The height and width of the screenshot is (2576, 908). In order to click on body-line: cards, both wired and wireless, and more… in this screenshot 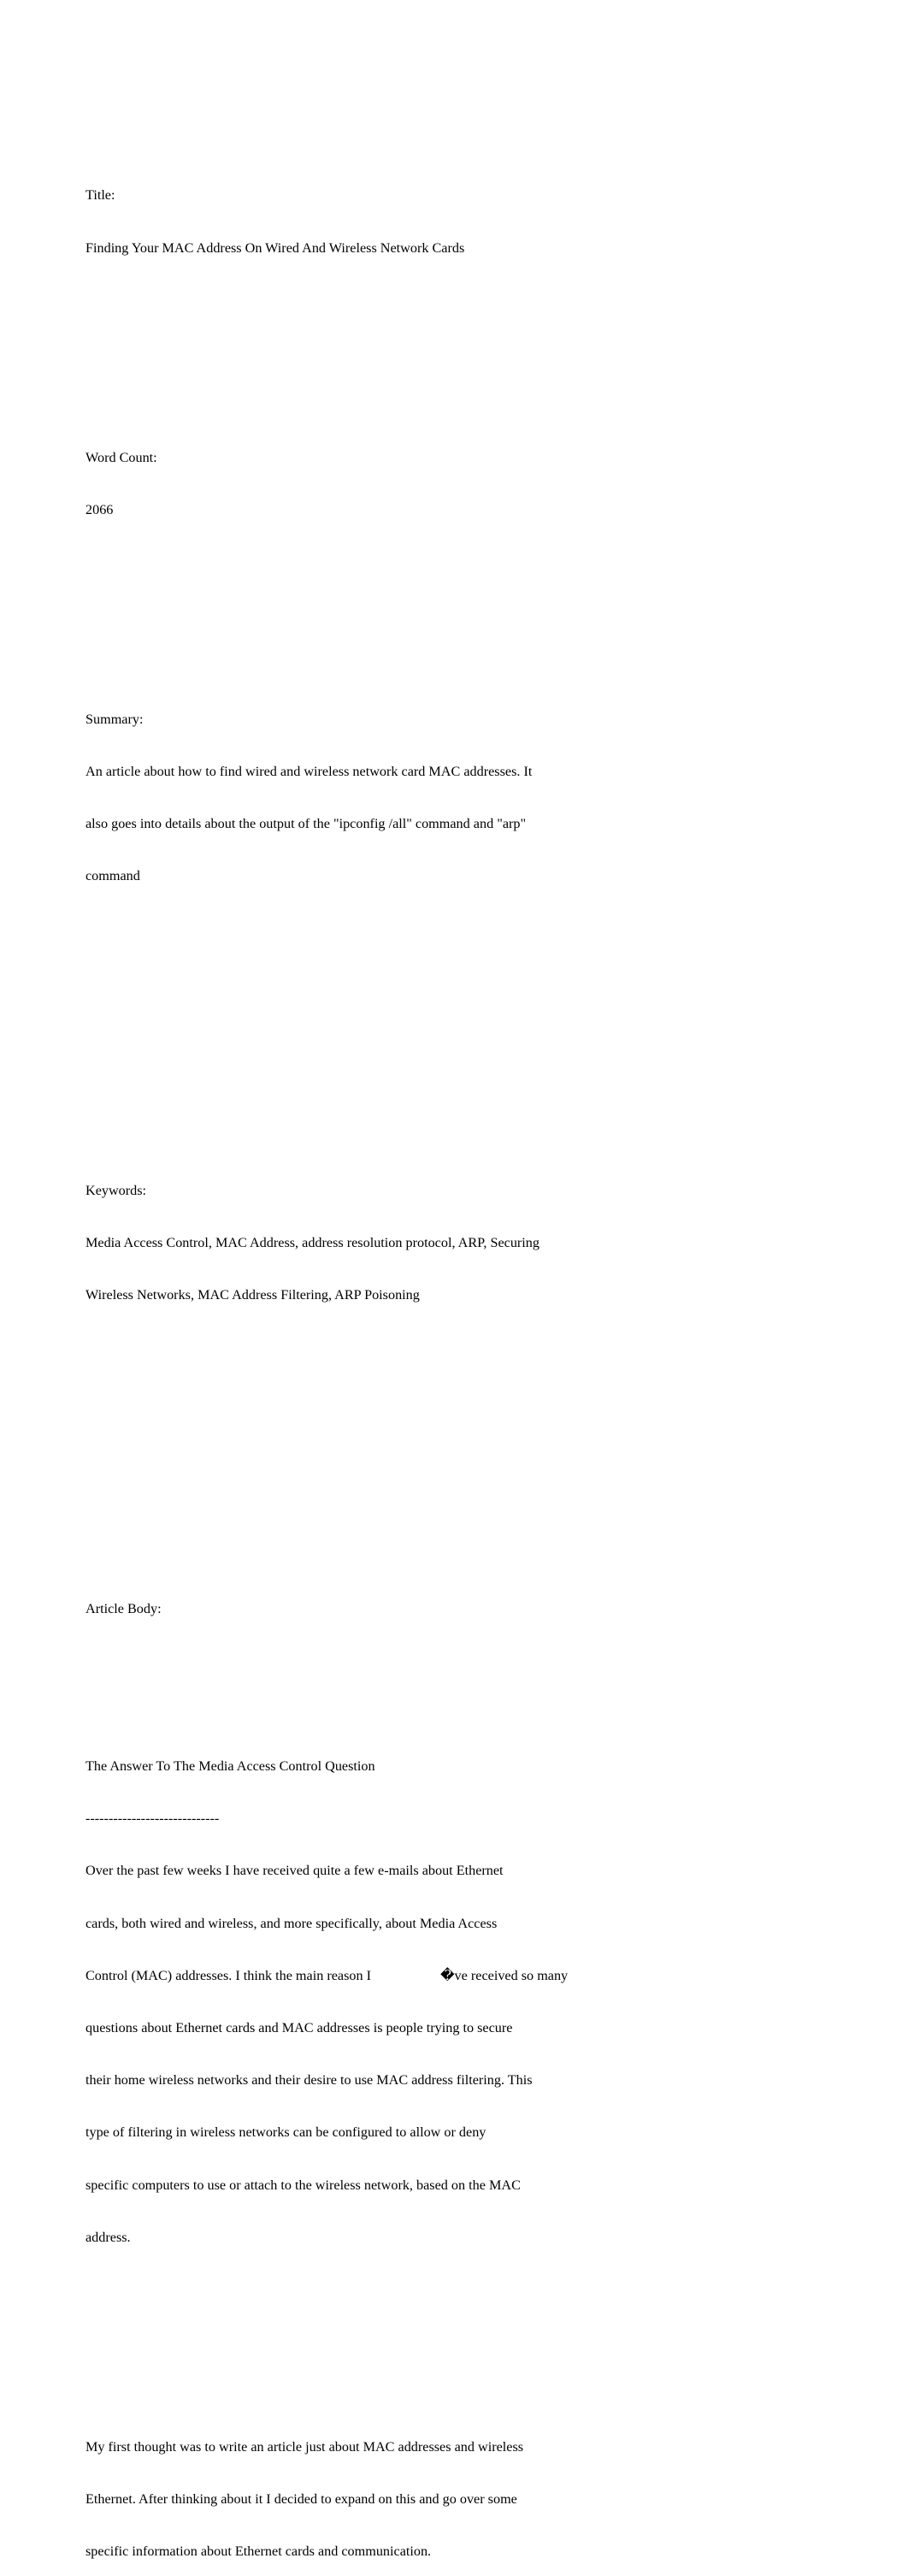, I will do `click(292, 1923)`.